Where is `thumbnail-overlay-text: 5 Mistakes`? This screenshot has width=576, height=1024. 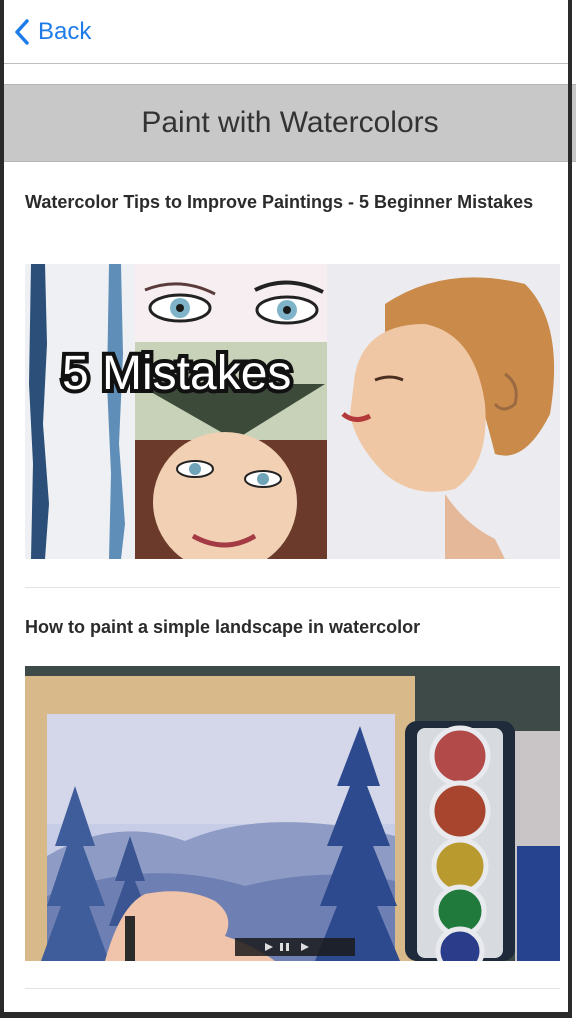
thumbnail-overlay-text: 5 Mistakes is located at coordinates (176, 373).